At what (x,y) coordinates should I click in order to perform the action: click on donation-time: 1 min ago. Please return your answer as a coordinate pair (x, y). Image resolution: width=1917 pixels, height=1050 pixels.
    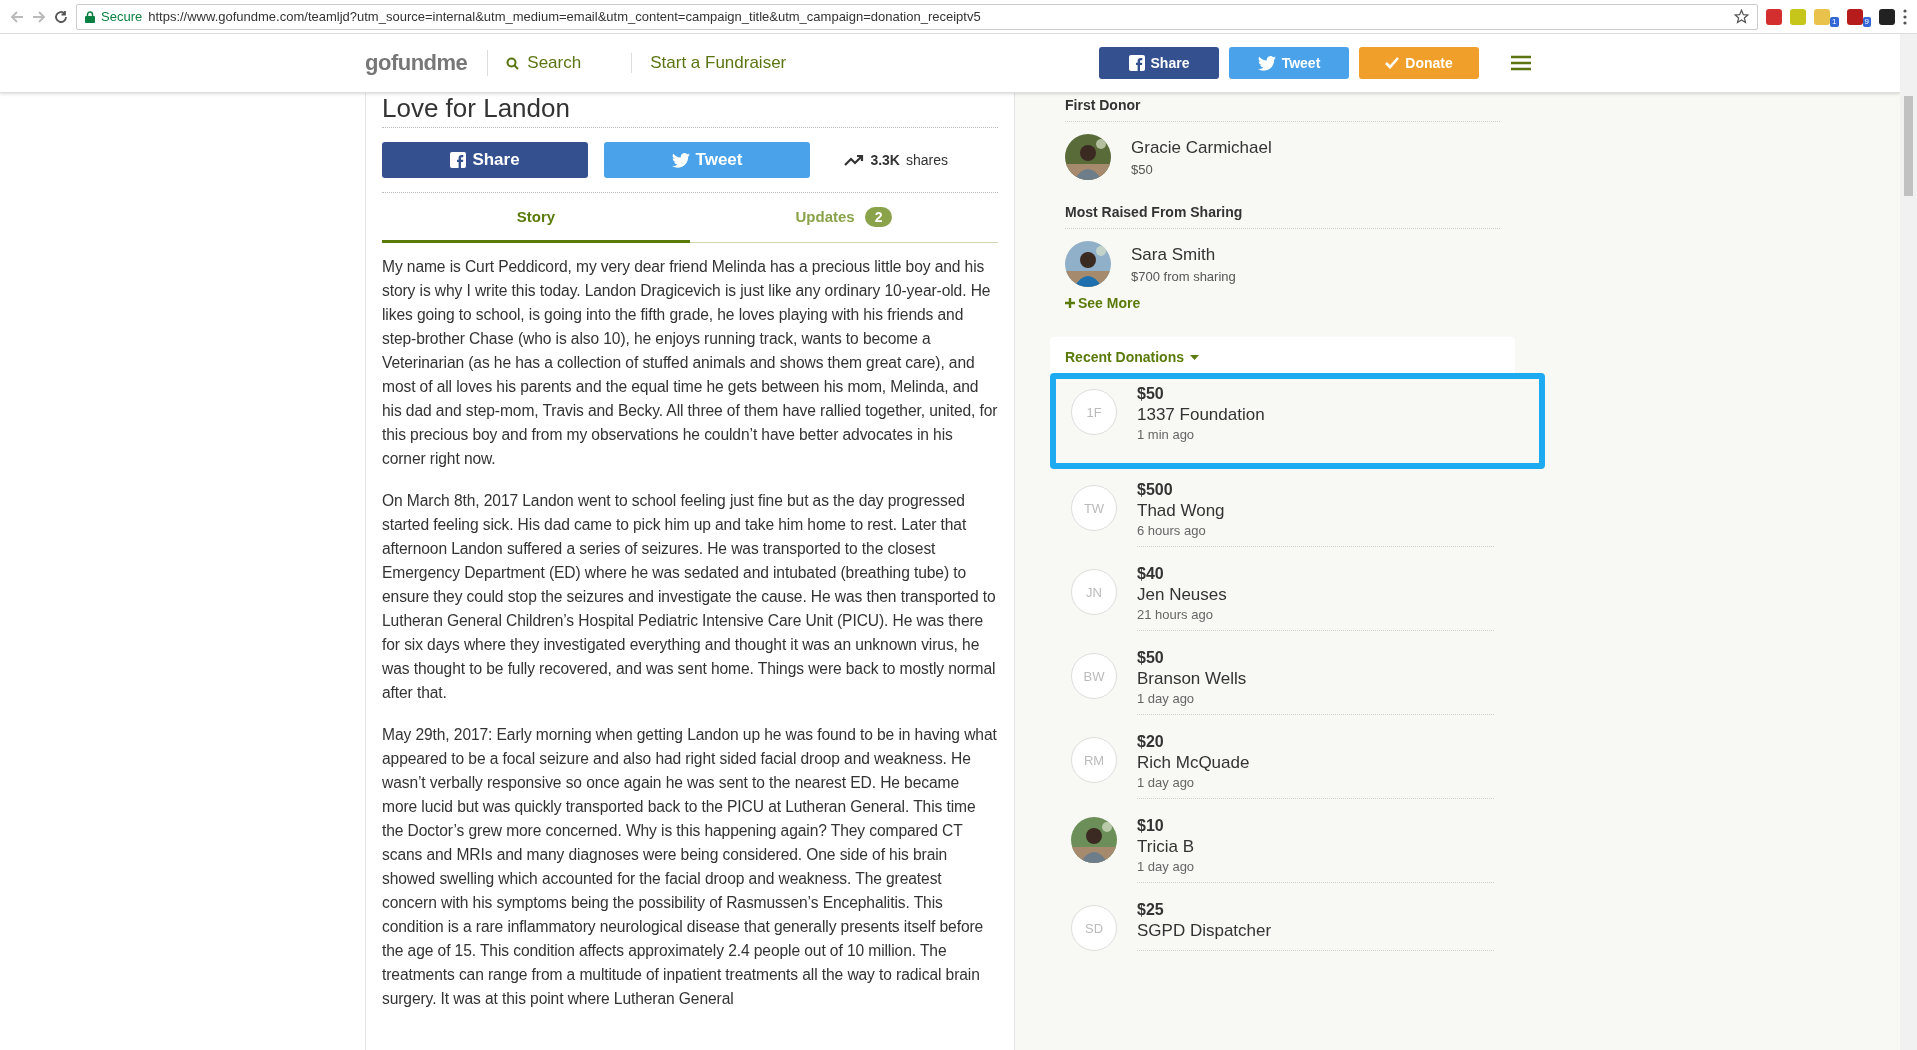
    Looking at the image, I should click on (1166, 434).